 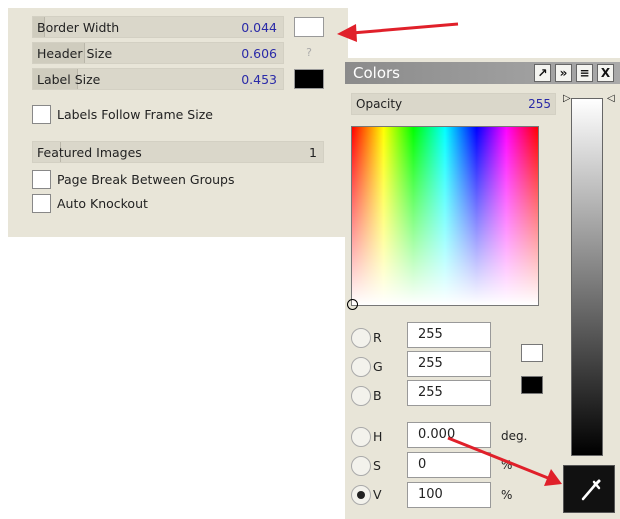 I want to click on labels-follow-label: Labels Follow Frame Size, so click(x=135, y=114).